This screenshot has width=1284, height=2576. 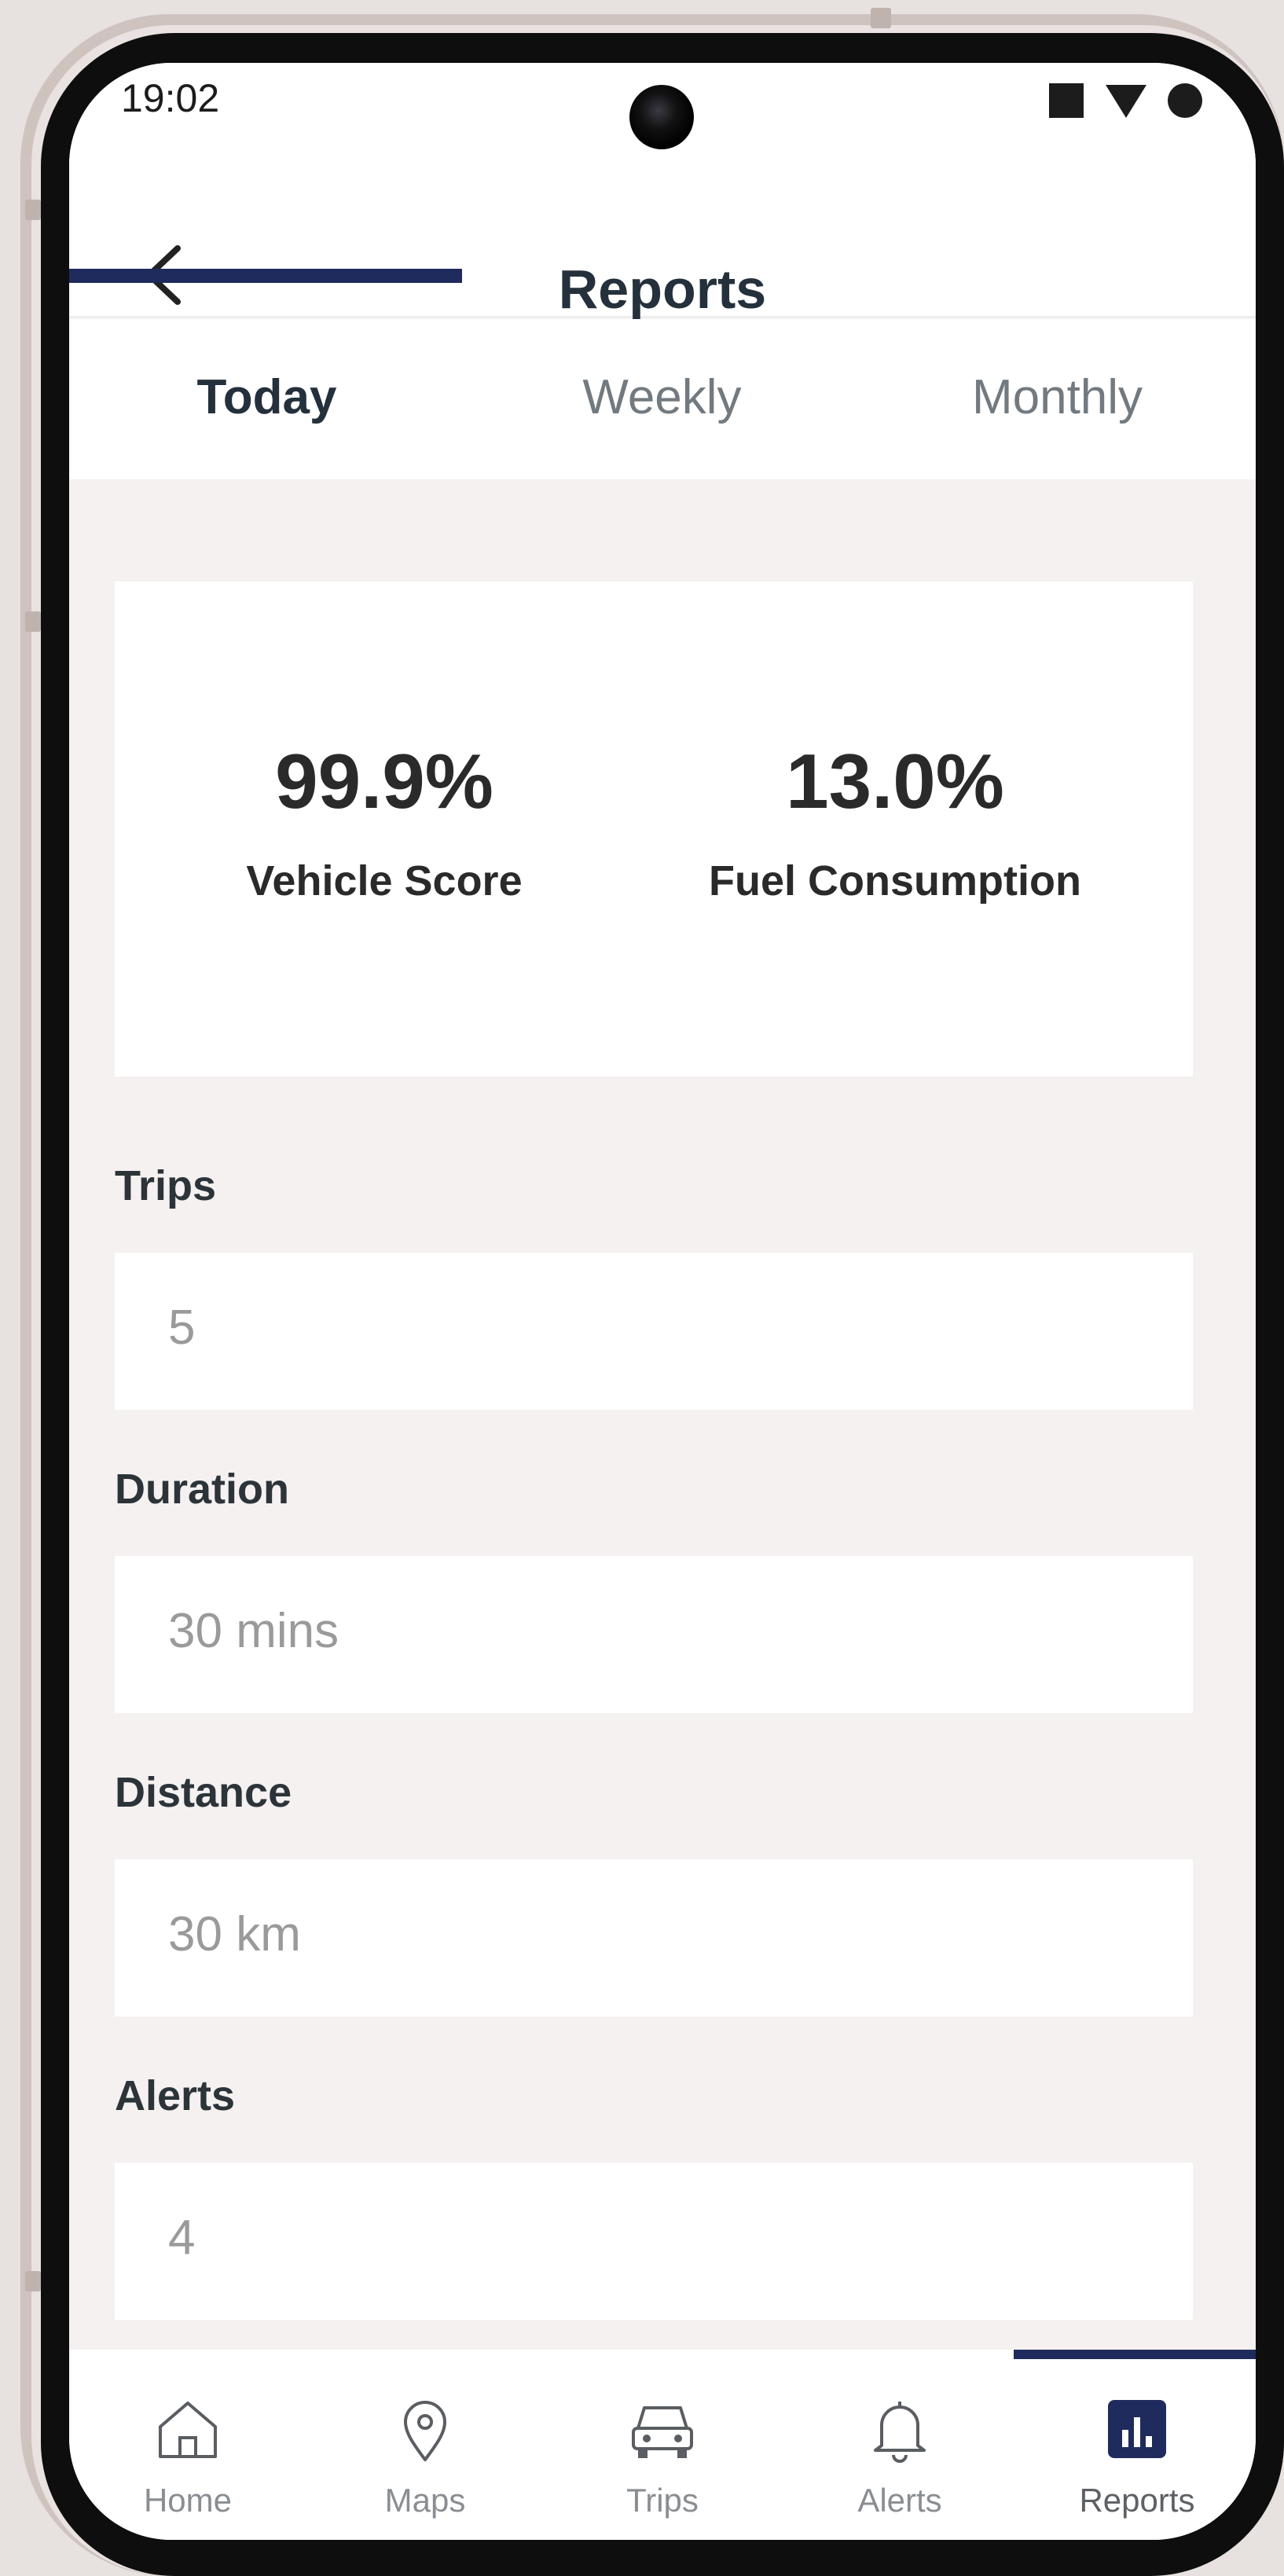 What do you see at coordinates (166, 1185) in the screenshot?
I see `trips-label: Trips` at bounding box center [166, 1185].